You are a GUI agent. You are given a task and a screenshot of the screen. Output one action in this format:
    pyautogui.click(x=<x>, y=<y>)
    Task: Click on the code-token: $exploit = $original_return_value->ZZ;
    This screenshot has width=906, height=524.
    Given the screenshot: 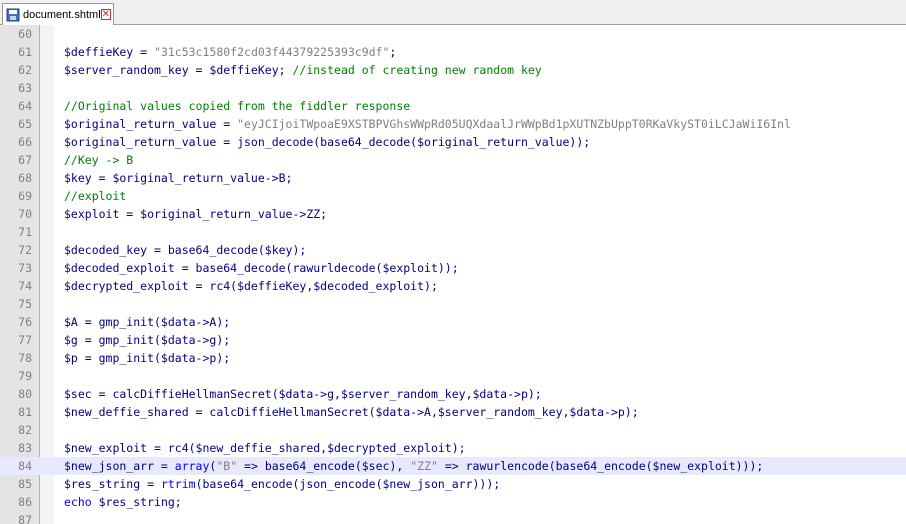 What is the action you would take?
    pyautogui.click(x=196, y=214)
    